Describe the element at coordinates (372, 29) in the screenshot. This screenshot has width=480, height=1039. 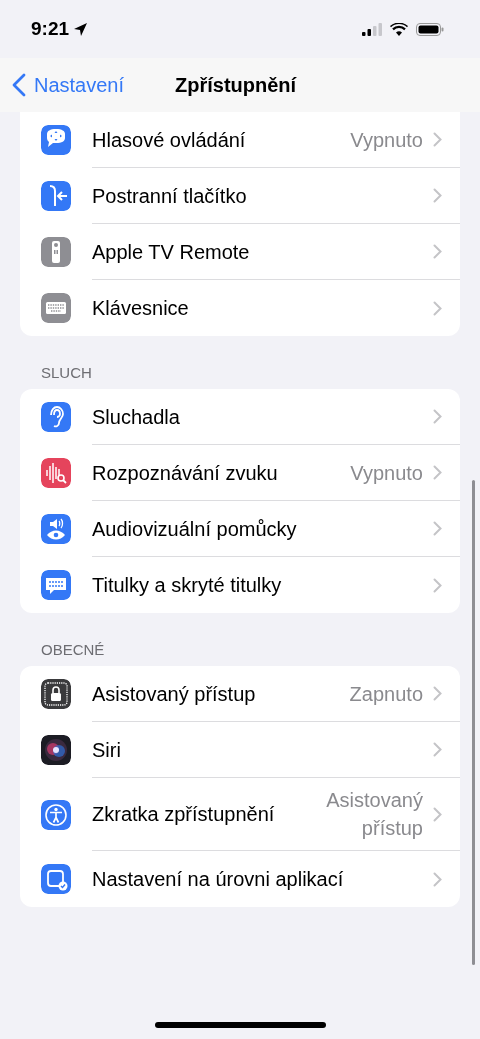
I see `signal-icon` at that location.